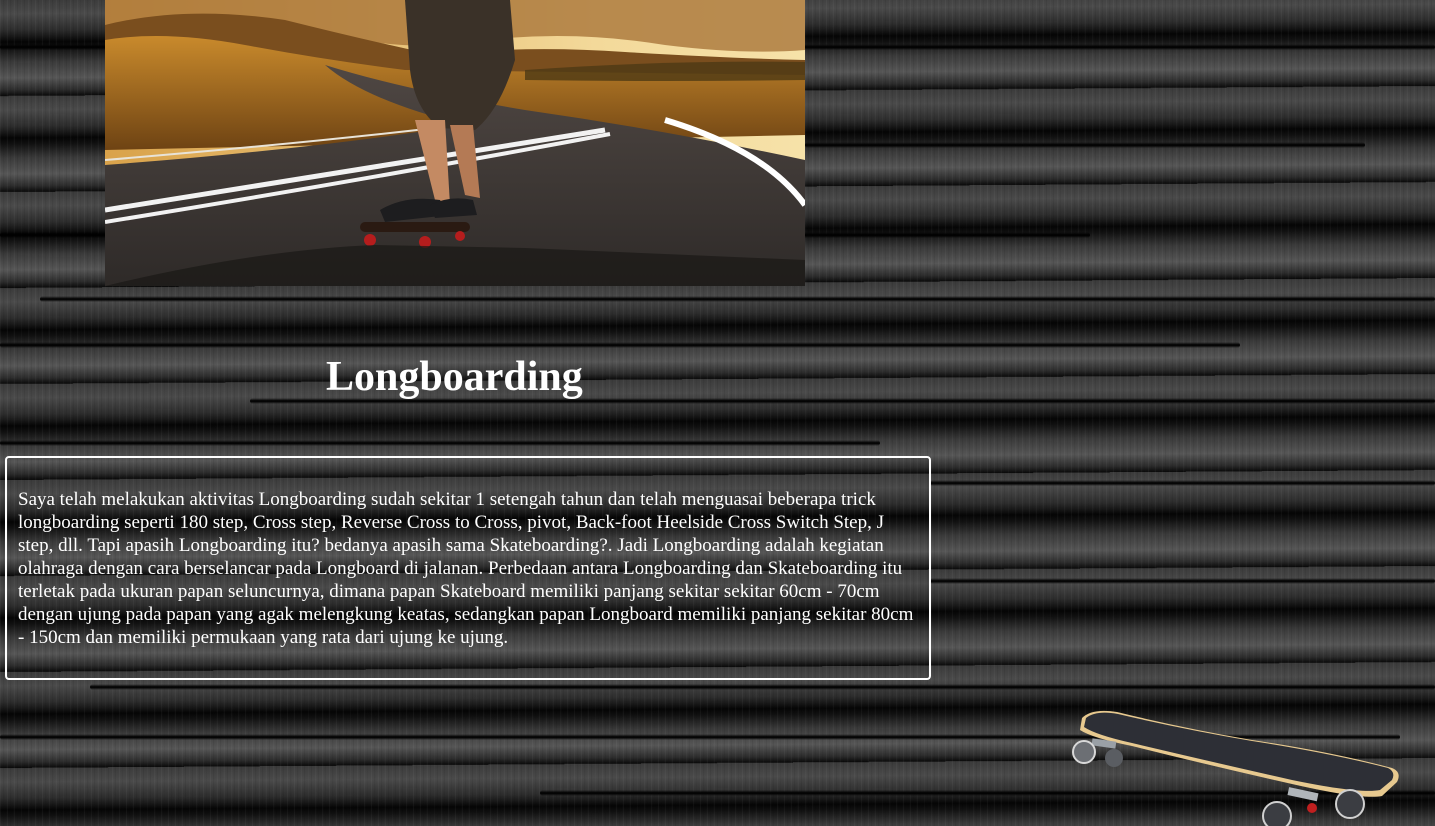  I want to click on longboard-deck-icon, so click(1234, 763).